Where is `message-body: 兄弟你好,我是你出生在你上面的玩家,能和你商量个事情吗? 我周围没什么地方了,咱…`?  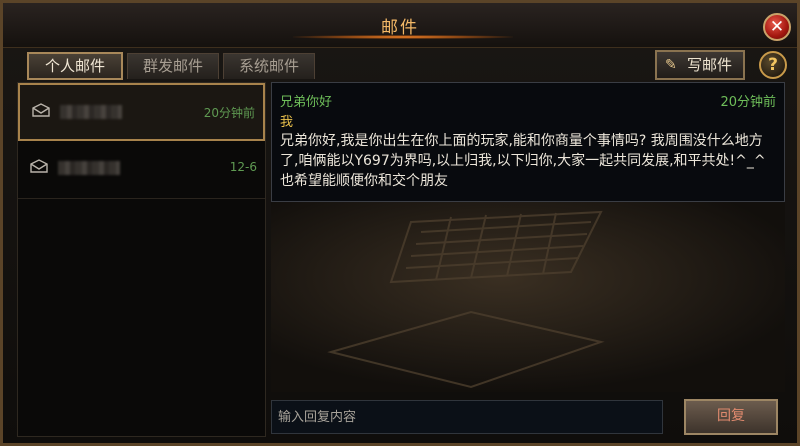
message-body: 兄弟你好,我是你出生在你上面的玩家,能和你商量个事情吗? 我周围没什么地方了,咱… is located at coordinates (523, 161).